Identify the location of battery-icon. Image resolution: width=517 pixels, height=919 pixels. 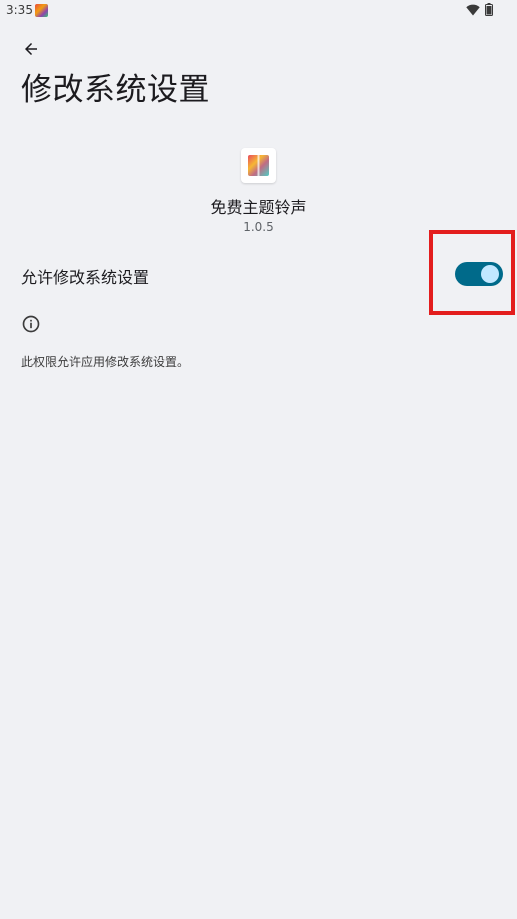
(489, 9).